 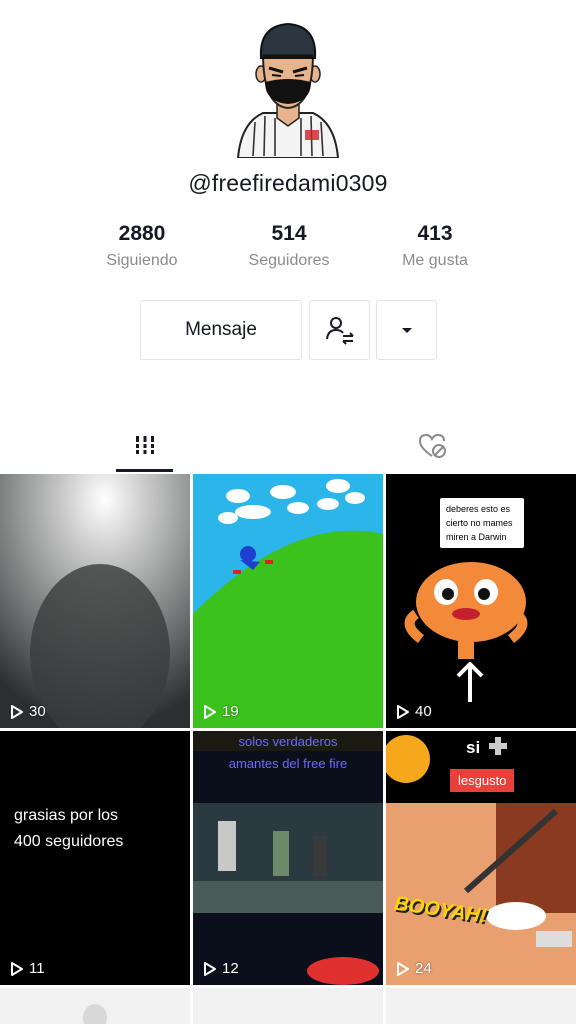 I want to click on plus-icon, so click(x=497, y=746).